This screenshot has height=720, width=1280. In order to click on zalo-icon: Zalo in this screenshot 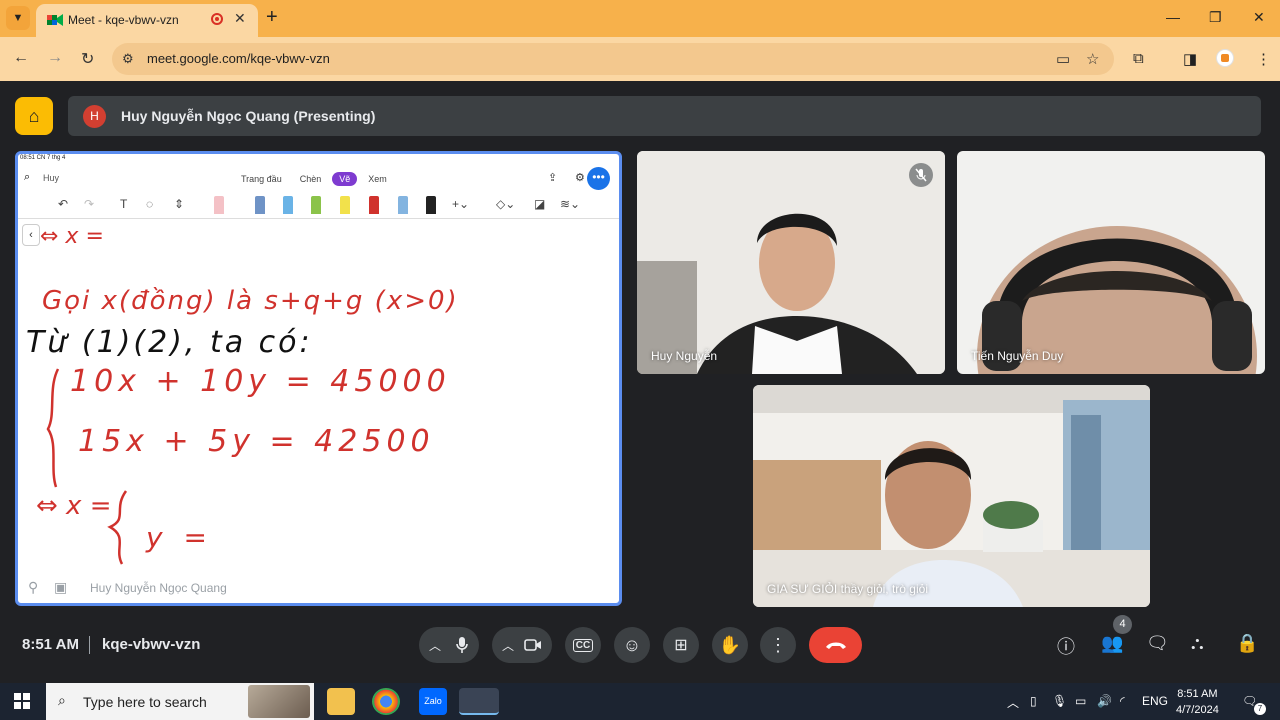, I will do `click(433, 701)`.